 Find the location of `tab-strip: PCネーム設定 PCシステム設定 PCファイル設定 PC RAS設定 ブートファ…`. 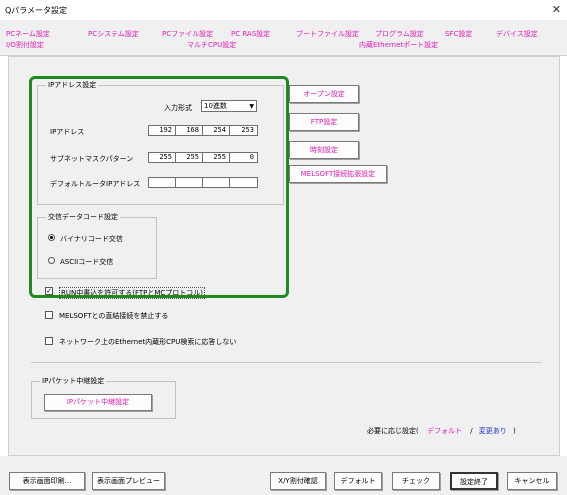

tab-strip: PCネーム設定 PCシステム設定 PCファイル設定 PC RAS設定 ブートファ… is located at coordinates (283, 38).